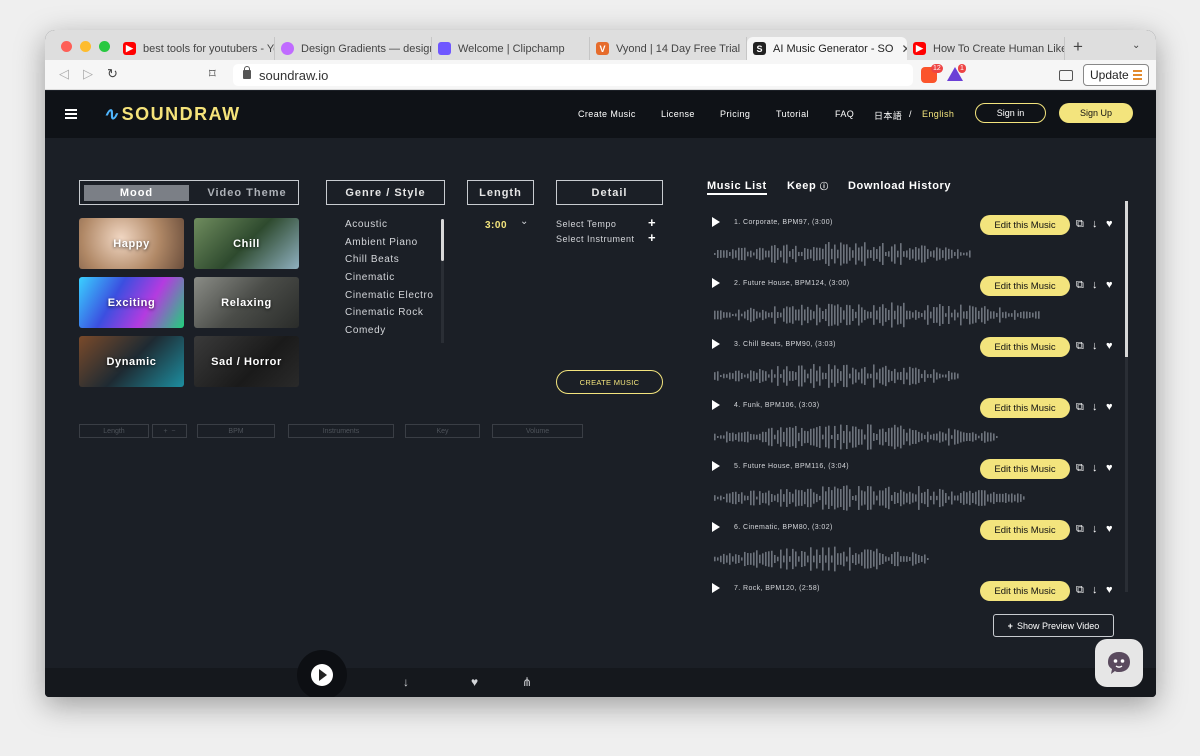 This screenshot has width=1200, height=756. What do you see at coordinates (389, 281) in the screenshot?
I see `genre-item: Cinematic` at bounding box center [389, 281].